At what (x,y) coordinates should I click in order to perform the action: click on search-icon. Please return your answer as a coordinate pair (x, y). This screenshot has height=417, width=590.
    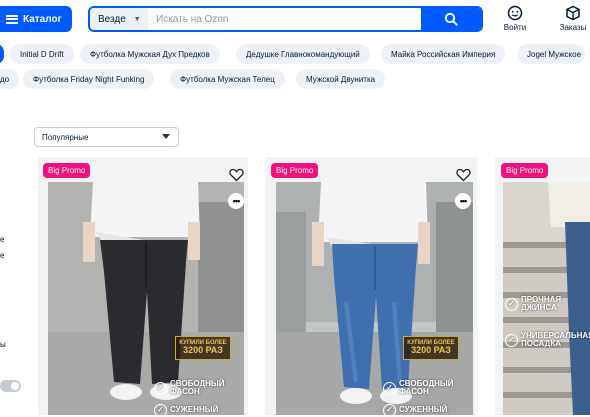
    Looking at the image, I should click on (451, 19).